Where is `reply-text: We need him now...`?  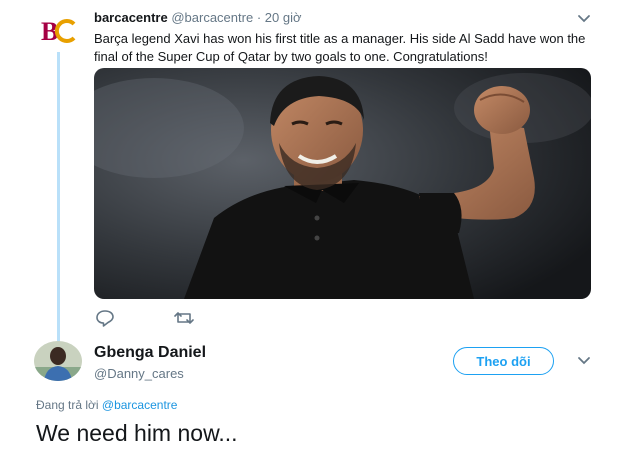
reply-text: We need him now... is located at coordinates (137, 433).